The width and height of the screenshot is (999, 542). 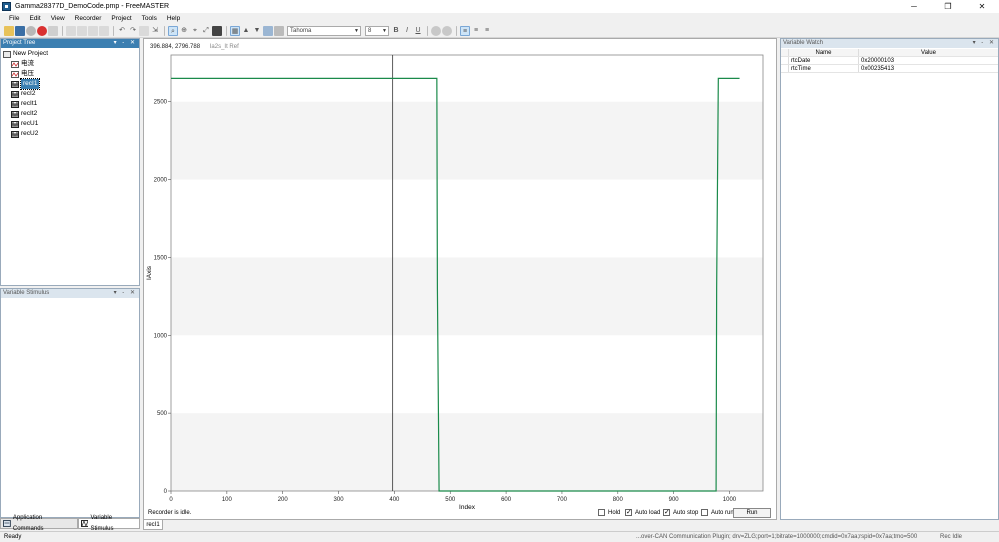 I want to click on tree-root: New Project, so click(x=25, y=54).